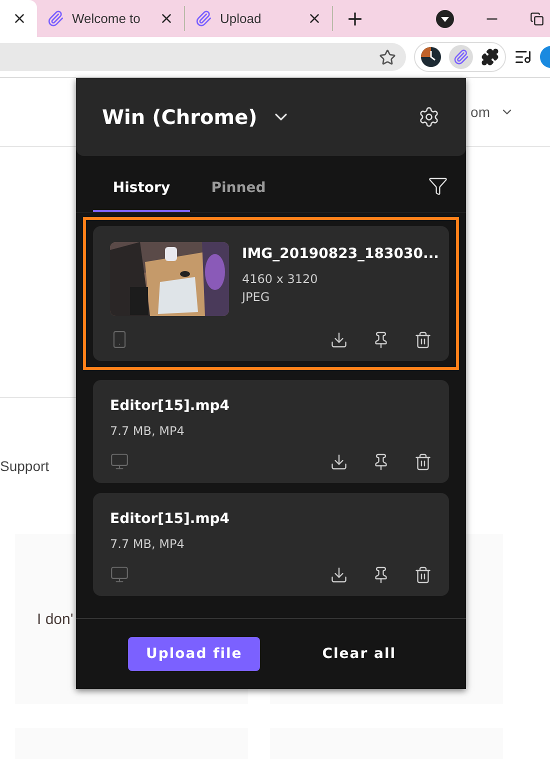 The height and width of the screenshot is (759, 550). I want to click on tab-search-icon, so click(445, 19).